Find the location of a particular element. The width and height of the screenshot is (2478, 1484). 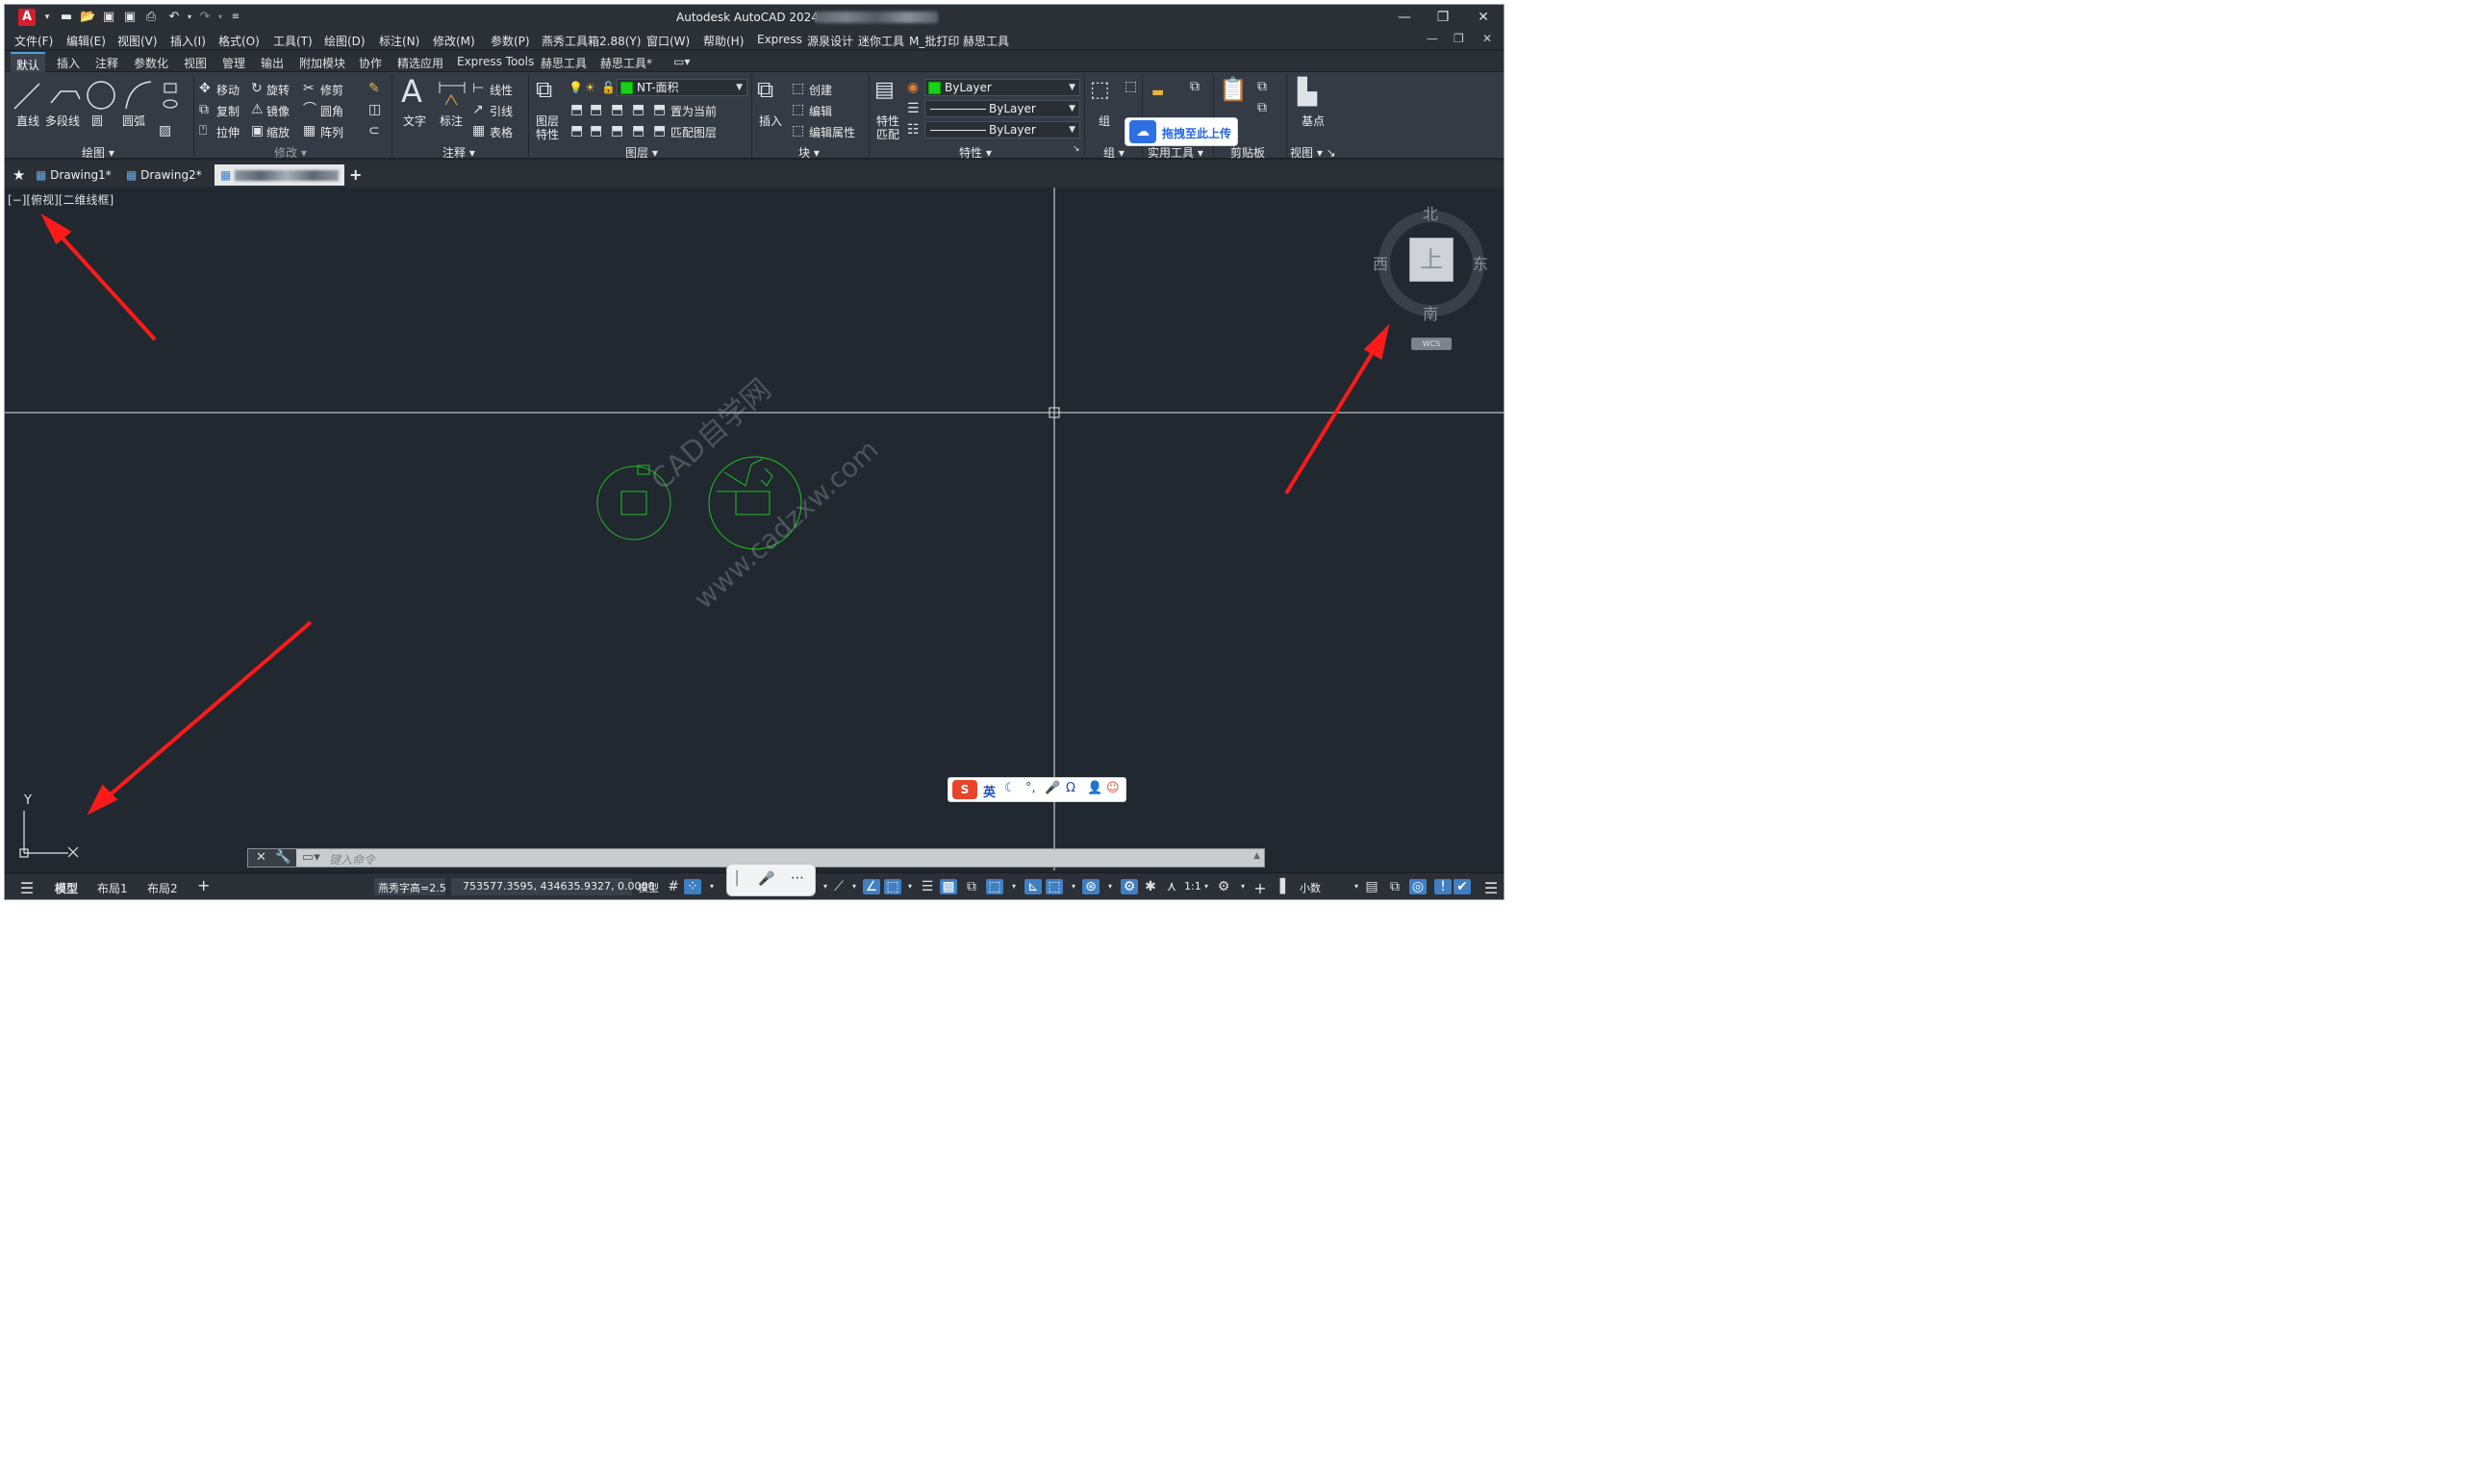

gizmo-icon: ⊛ is located at coordinates (1091, 887).